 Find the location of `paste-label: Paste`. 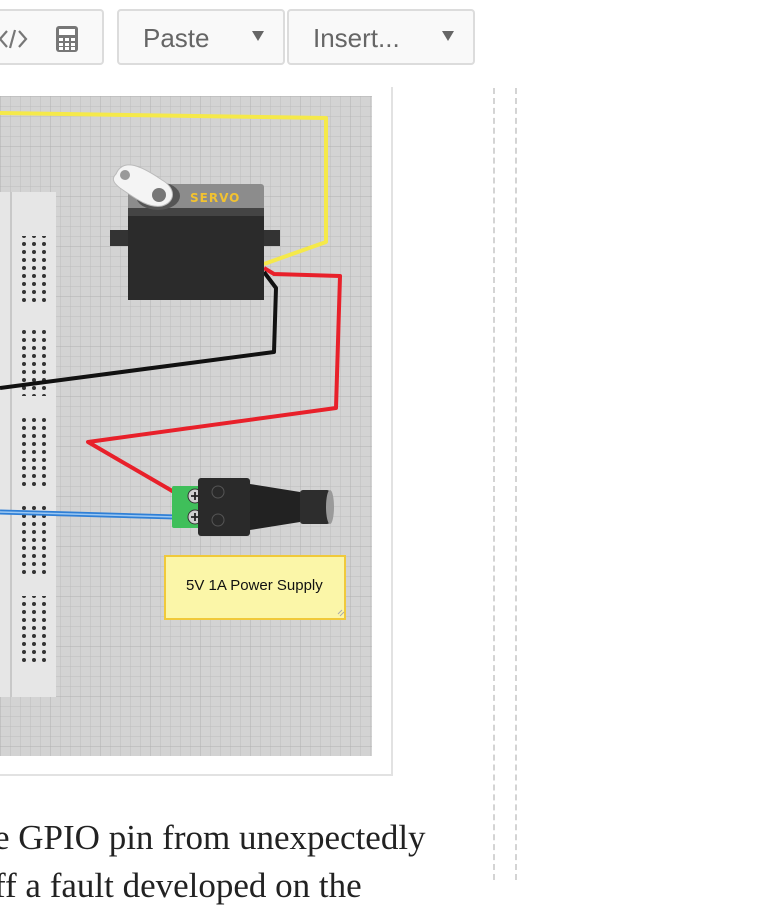

paste-label: Paste is located at coordinates (176, 38).